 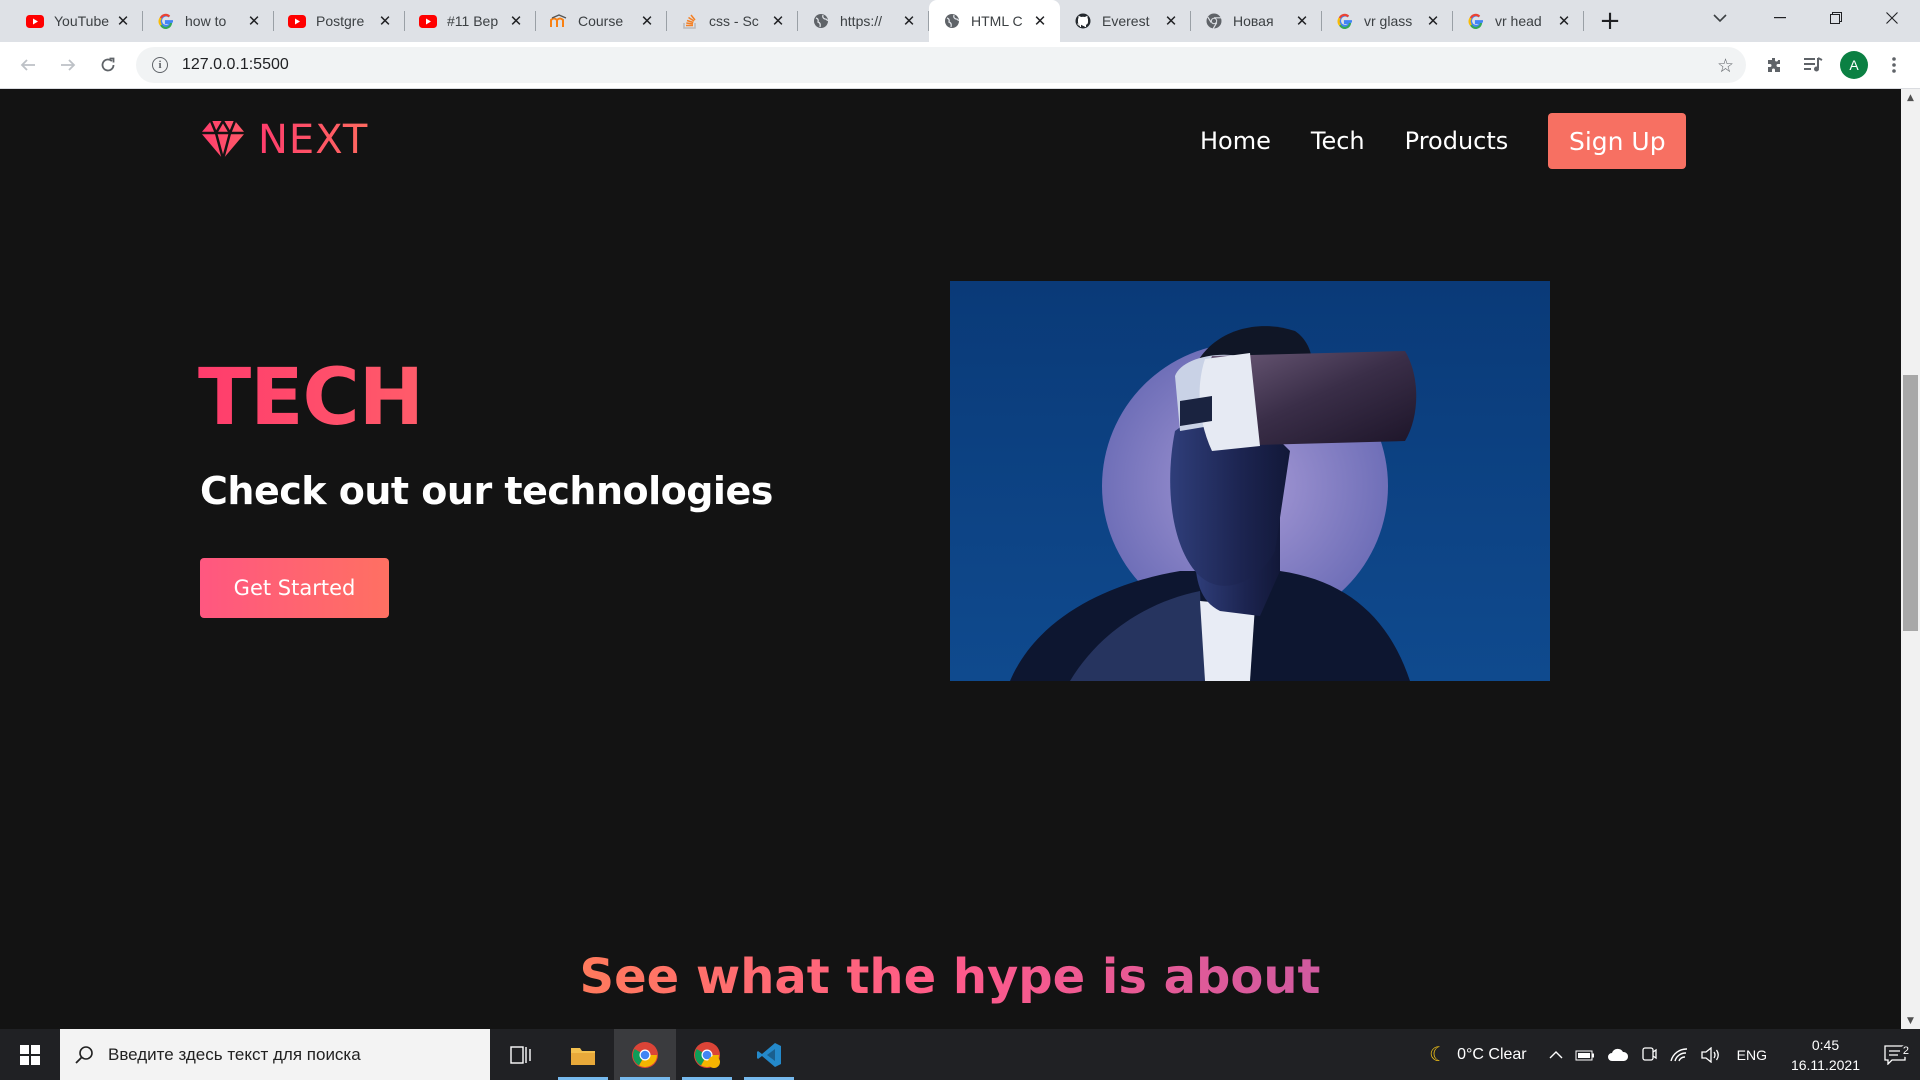 I want to click on back-icon, so click(x=28, y=65).